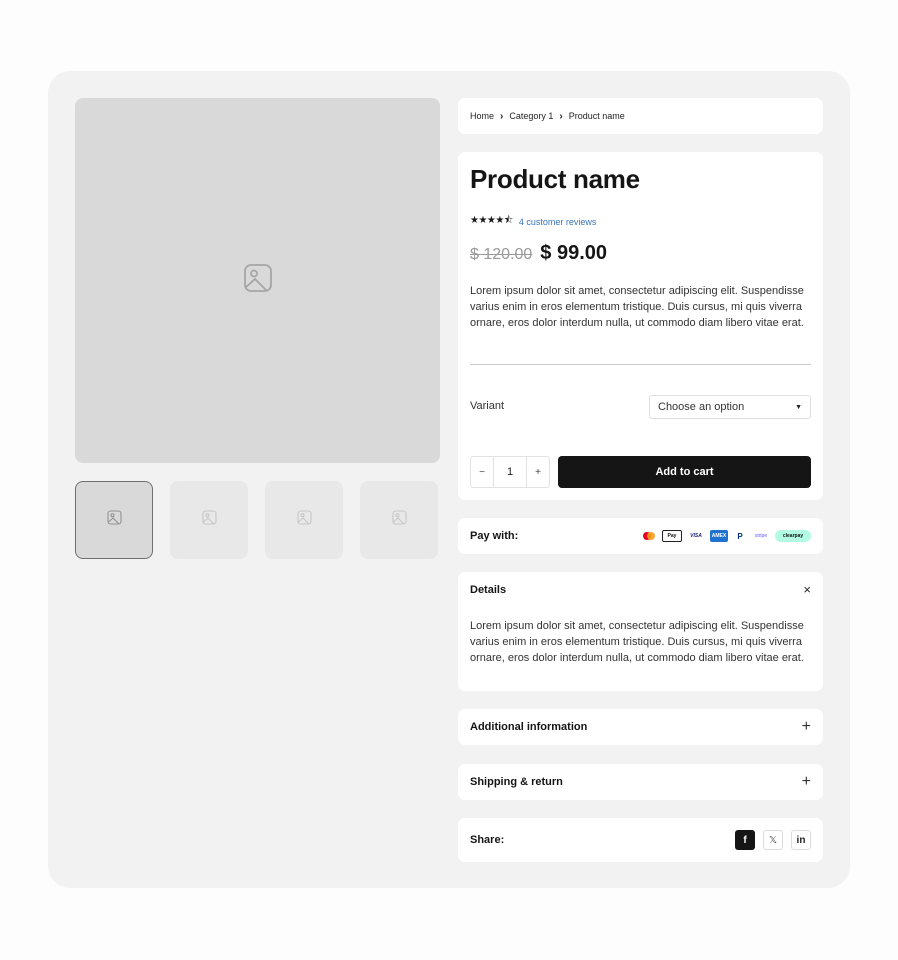 This screenshot has width=898, height=960. Describe the element at coordinates (491, 220) in the screenshot. I see `star-rating-icon: ★★★★⯪` at that location.